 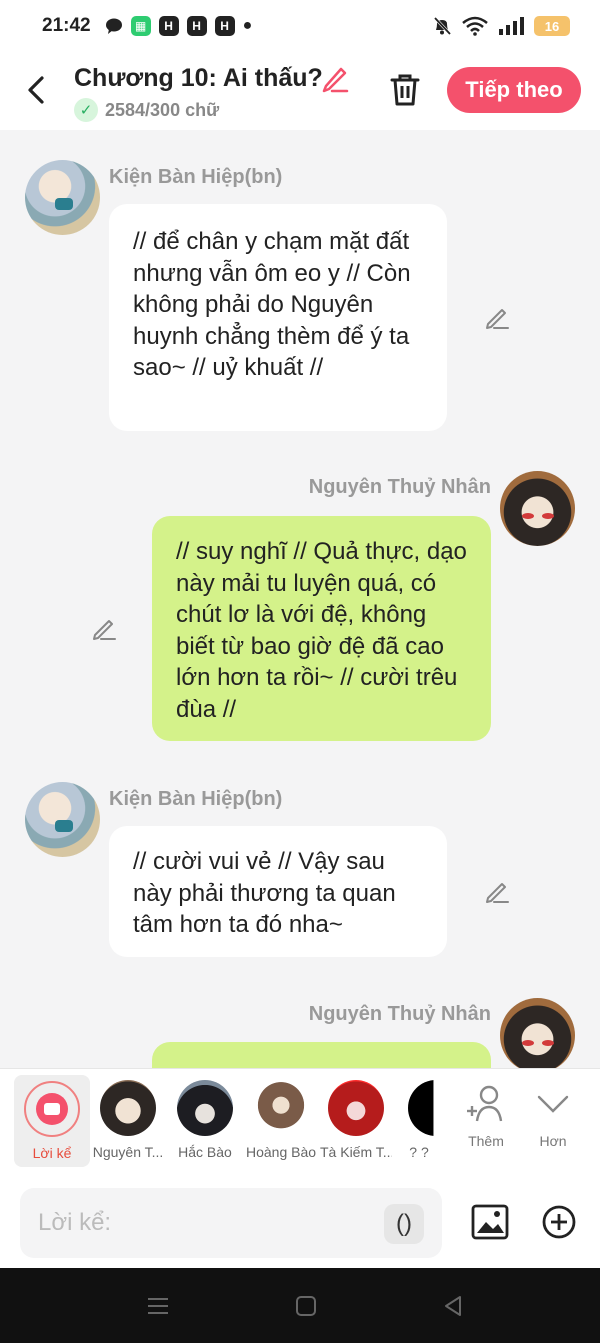 What do you see at coordinates (442, 26) in the screenshot?
I see `mute-icon` at bounding box center [442, 26].